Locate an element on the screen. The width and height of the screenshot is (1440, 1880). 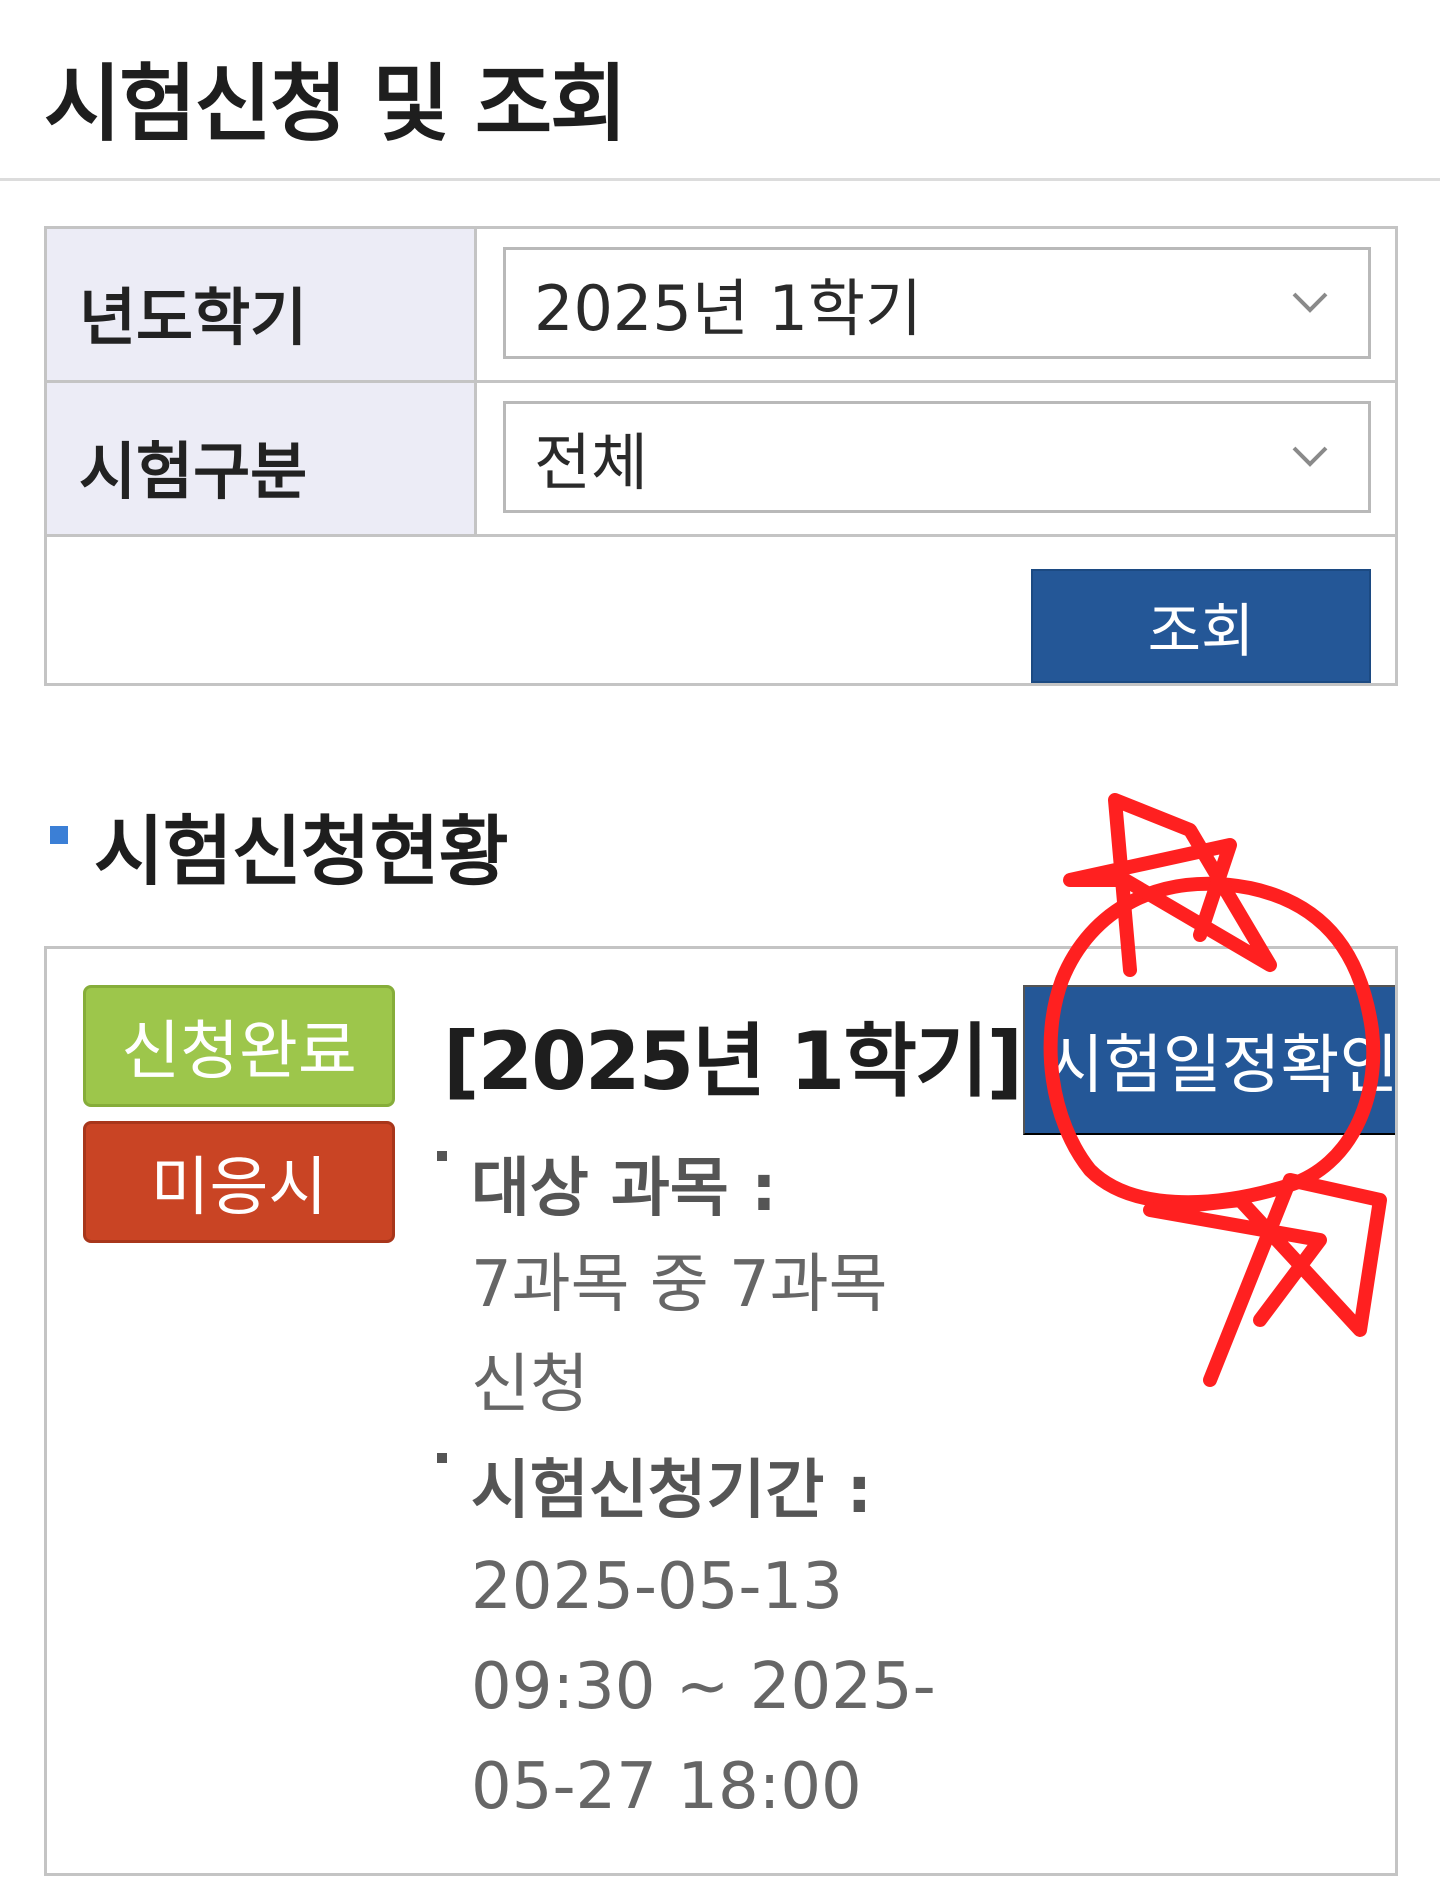
exam-schedule-button: 시험일정확인 is located at coordinates (1209, 1060).